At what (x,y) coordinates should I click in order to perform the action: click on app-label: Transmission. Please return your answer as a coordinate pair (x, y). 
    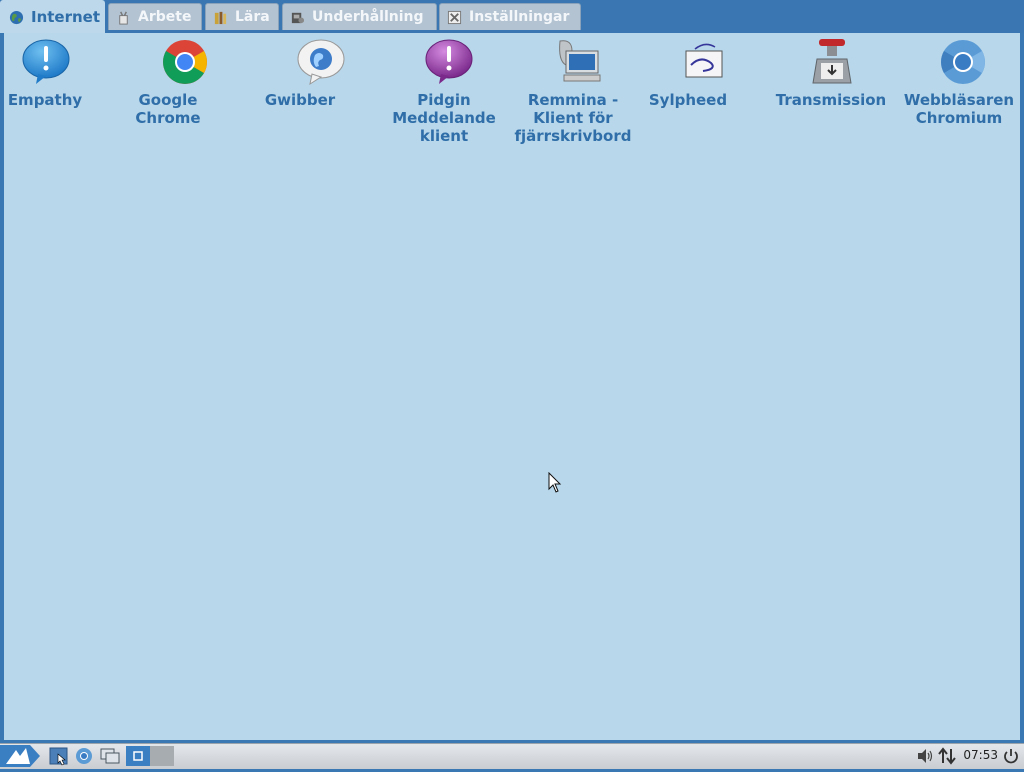
    Looking at the image, I should click on (831, 100).